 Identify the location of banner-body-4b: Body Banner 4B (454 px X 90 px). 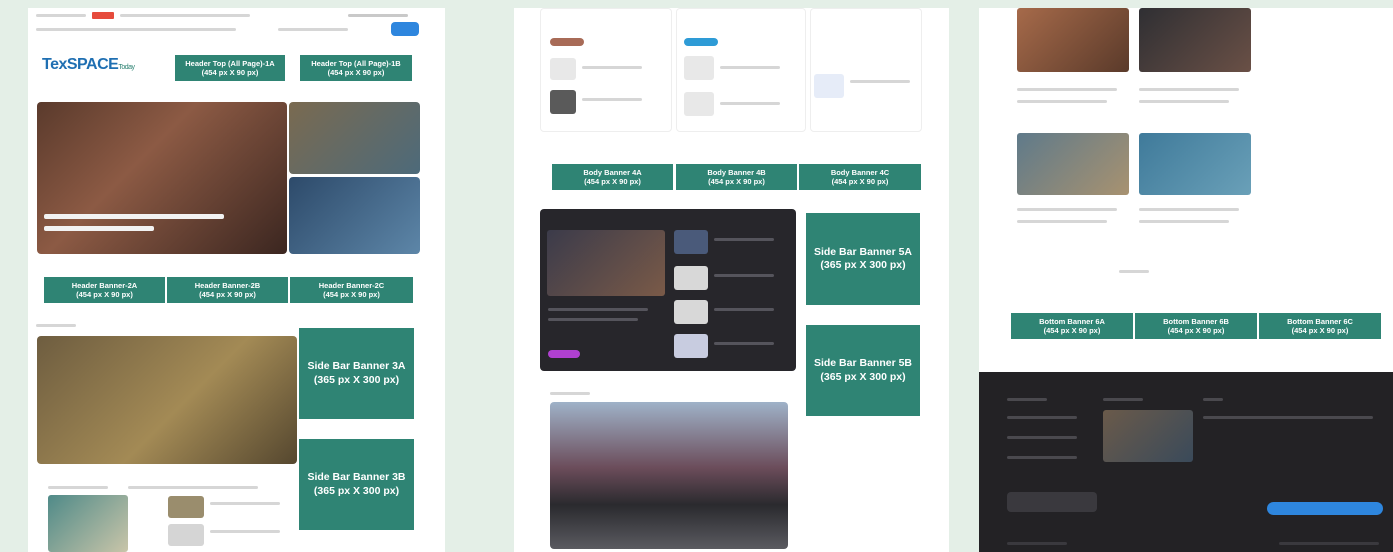
(736, 177).